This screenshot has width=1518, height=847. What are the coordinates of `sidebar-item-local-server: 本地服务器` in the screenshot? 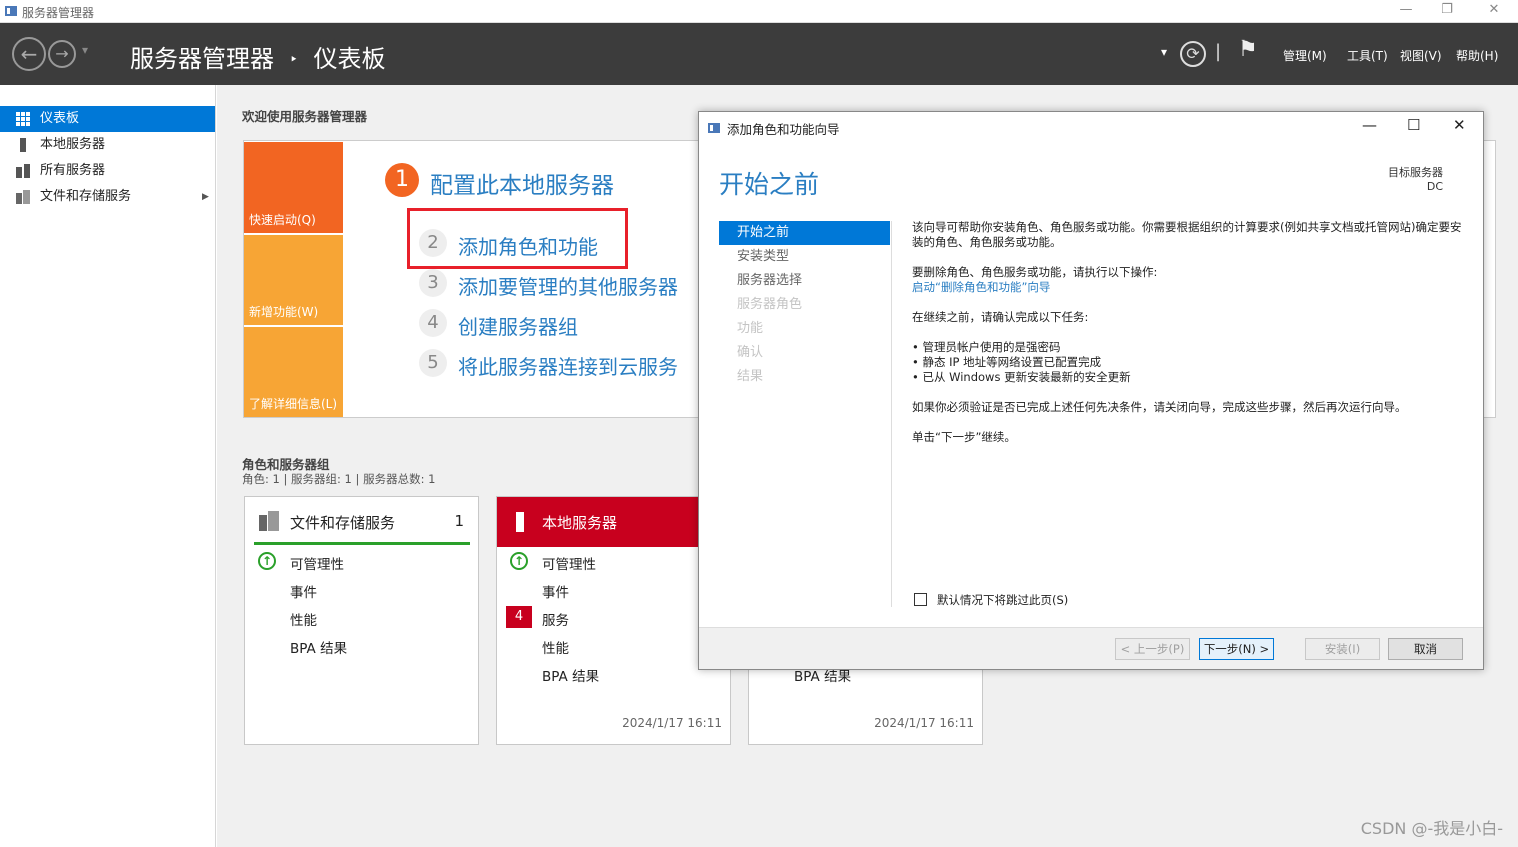 It's located at (107, 145).